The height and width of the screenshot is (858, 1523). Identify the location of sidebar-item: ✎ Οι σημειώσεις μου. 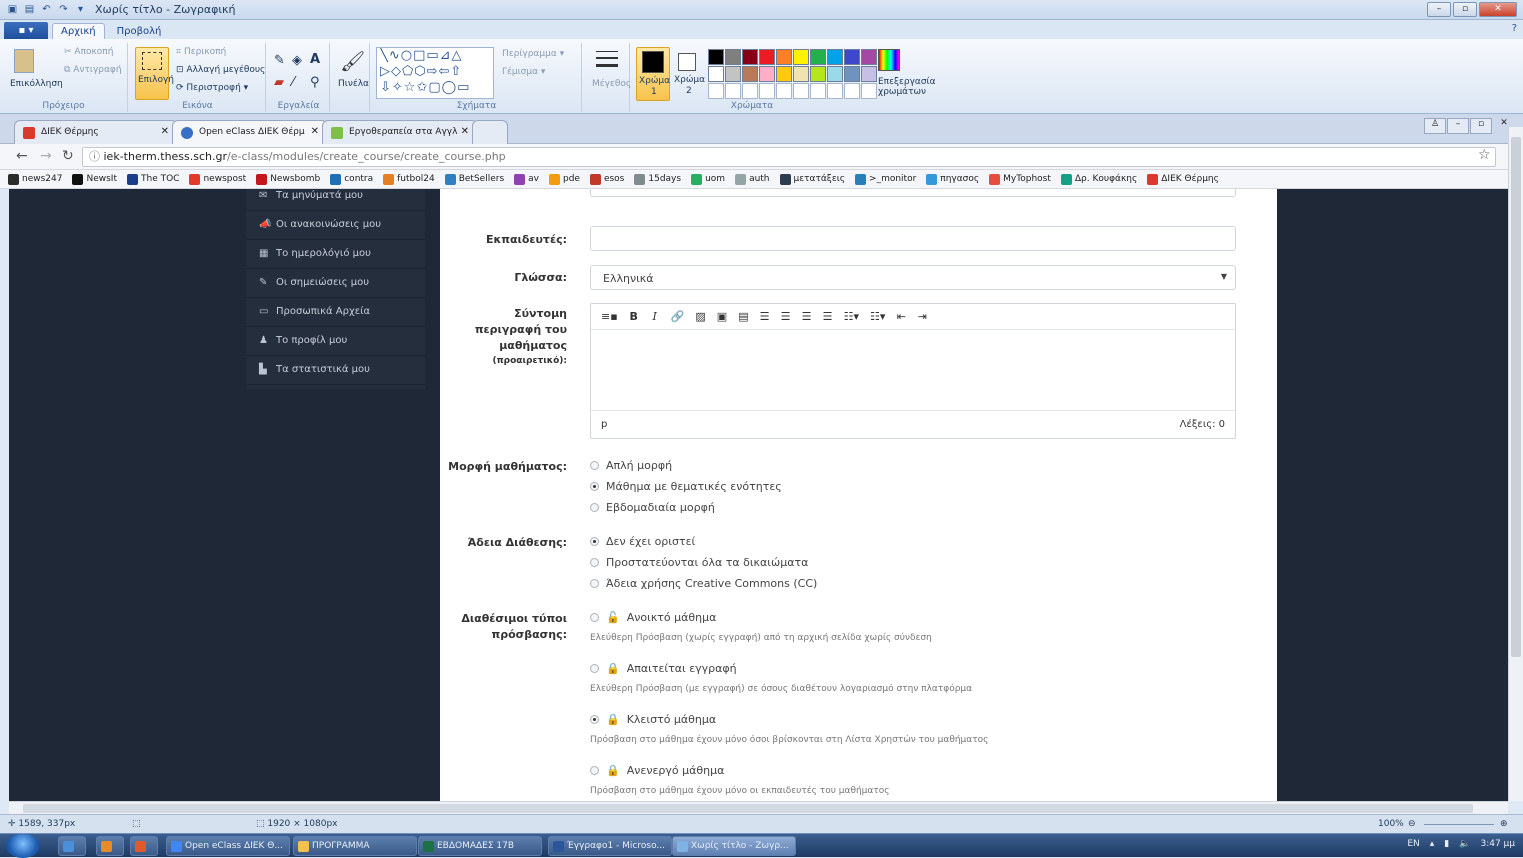
(335, 283).